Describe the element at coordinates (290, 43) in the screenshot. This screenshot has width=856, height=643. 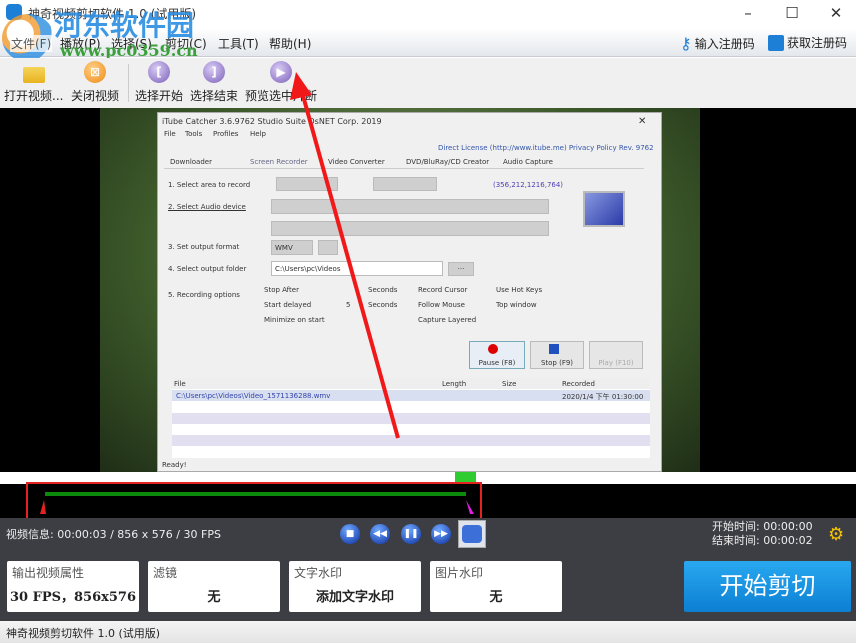
I see `menu-help: 帮助(H)` at that location.